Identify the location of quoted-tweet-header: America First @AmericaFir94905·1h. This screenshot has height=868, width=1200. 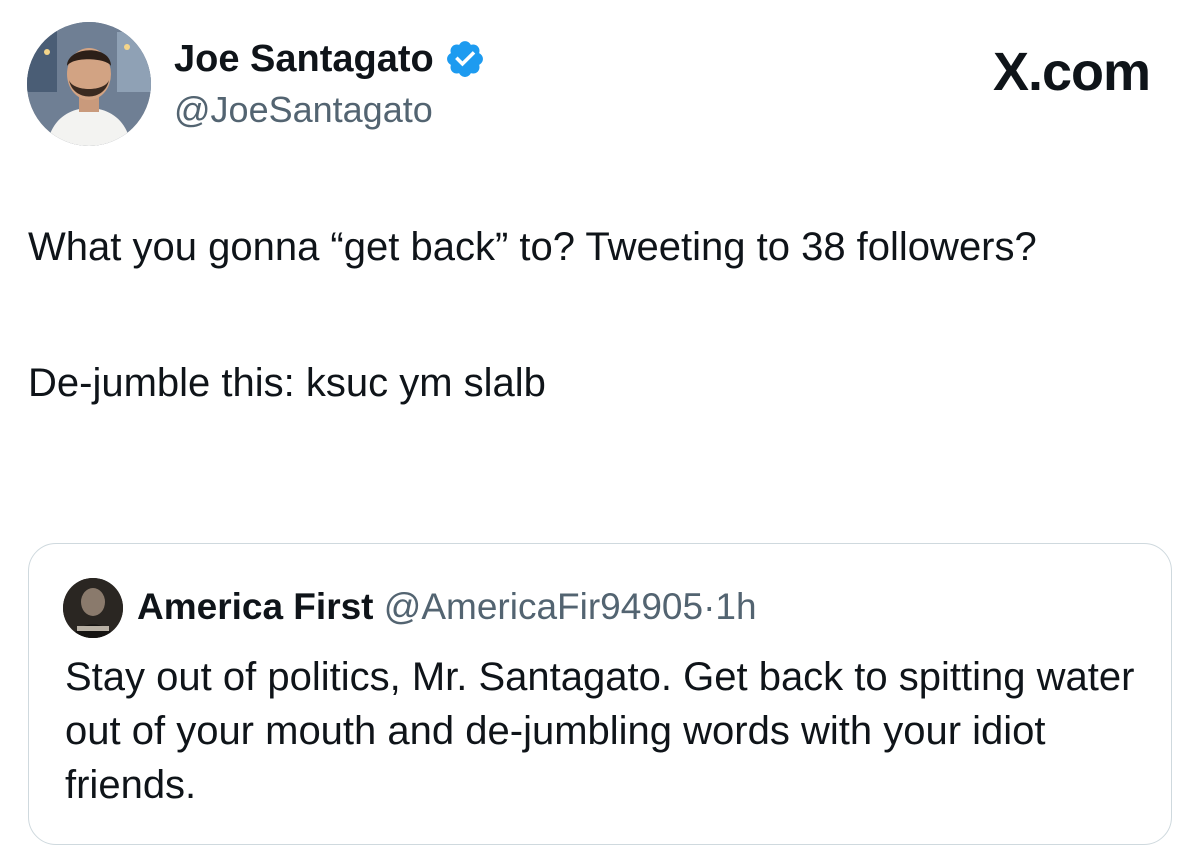
(447, 607).